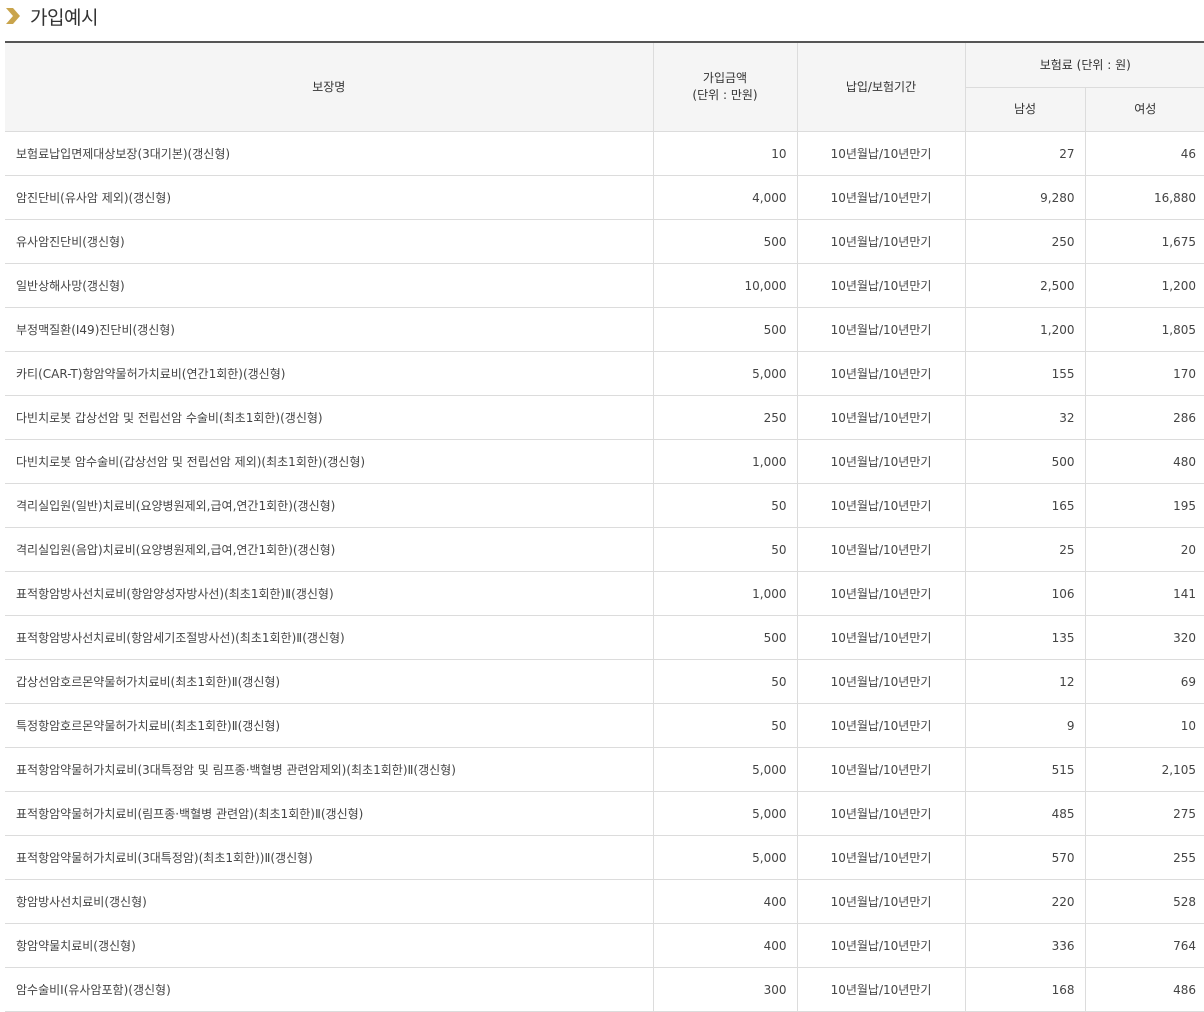 This screenshot has width=1204, height=1012. What do you see at coordinates (1144, 637) in the screenshot?
I see `female-premium-cell: 320` at bounding box center [1144, 637].